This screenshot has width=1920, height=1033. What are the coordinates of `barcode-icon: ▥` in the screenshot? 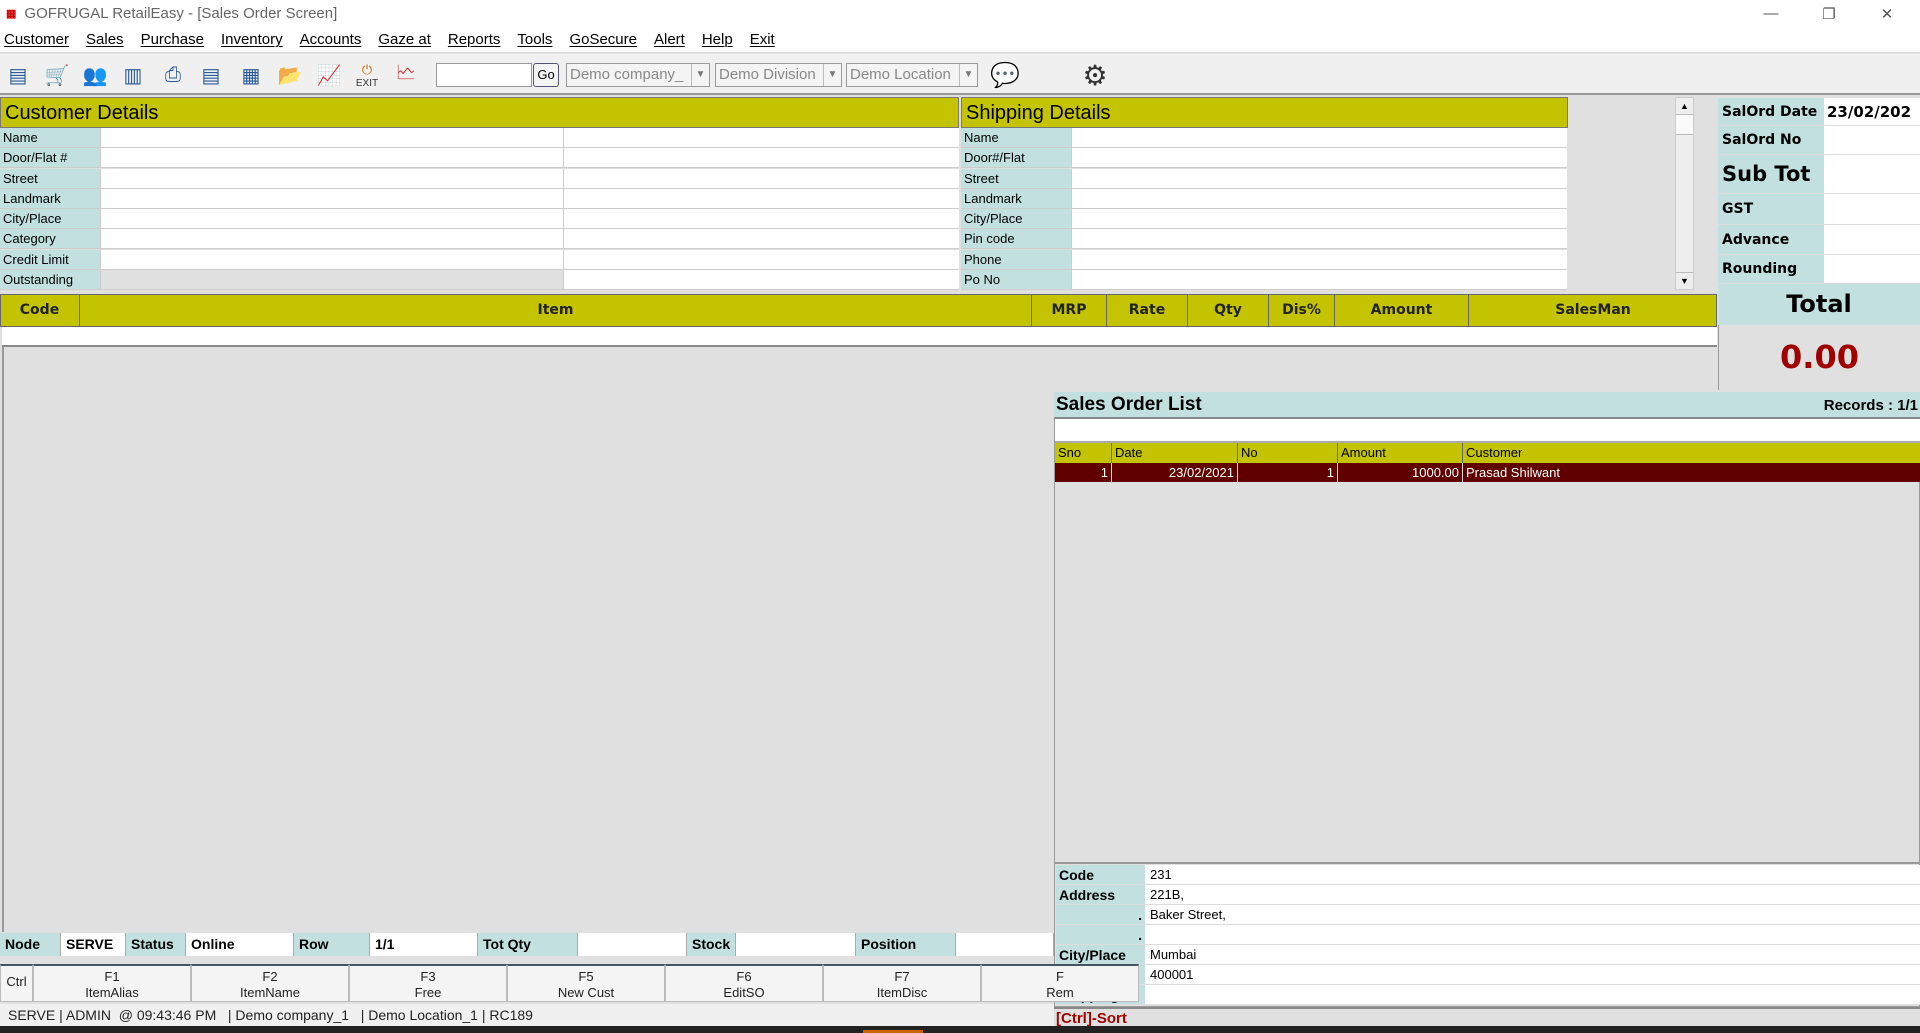 It's located at (133, 75).